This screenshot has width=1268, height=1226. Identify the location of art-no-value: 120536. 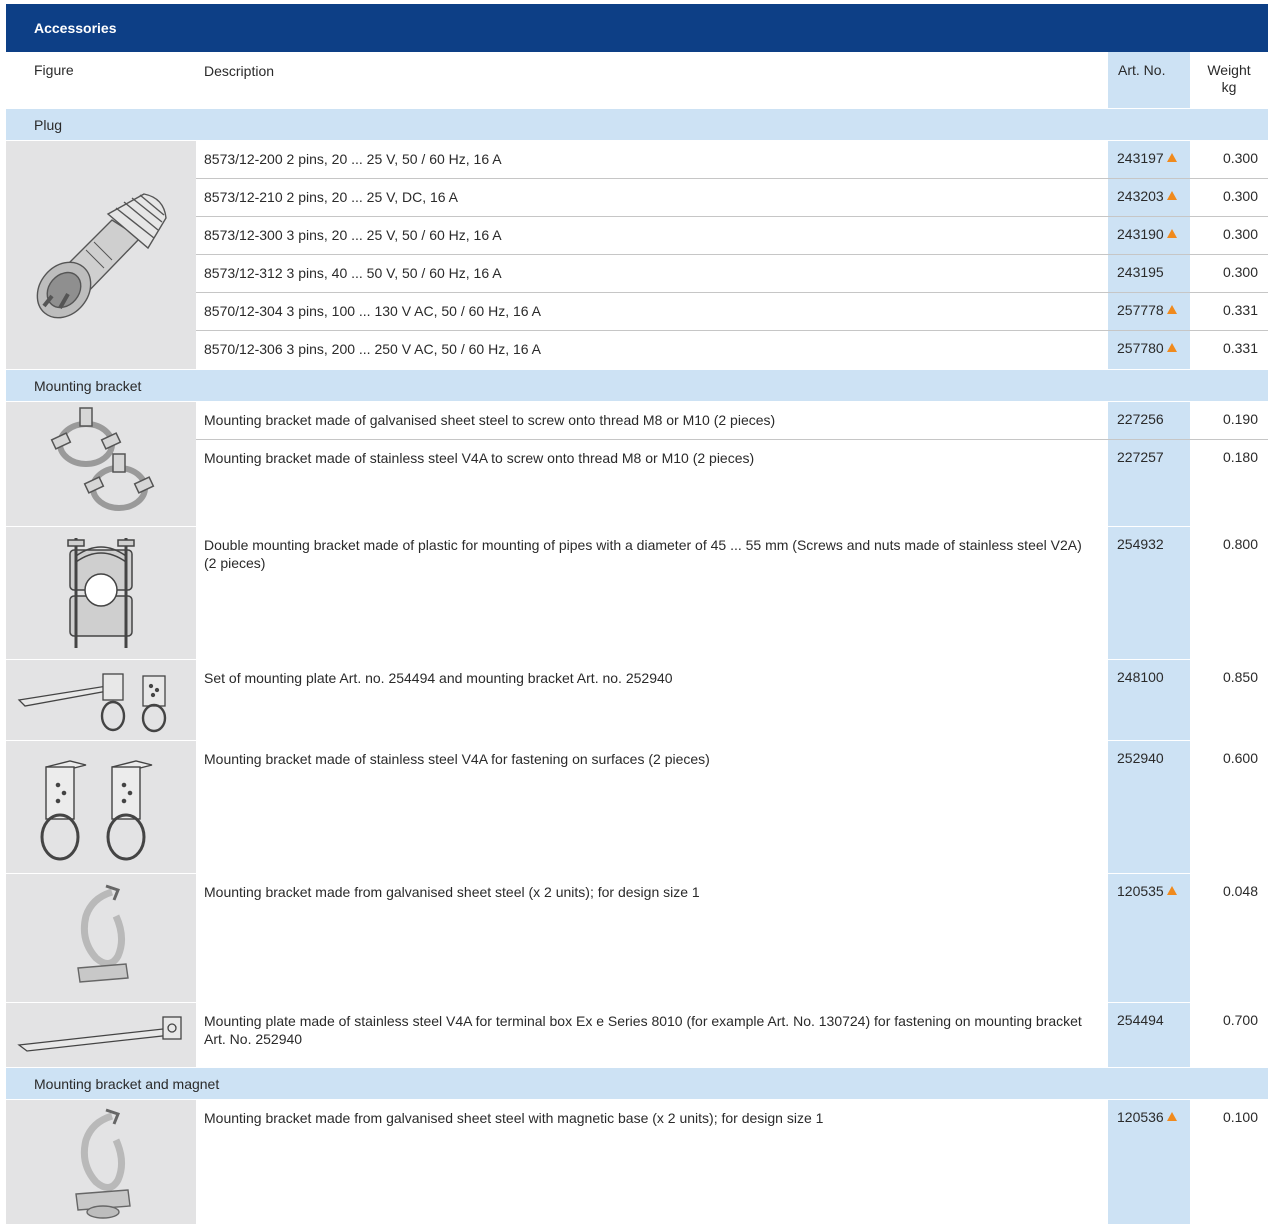
(1140, 1117).